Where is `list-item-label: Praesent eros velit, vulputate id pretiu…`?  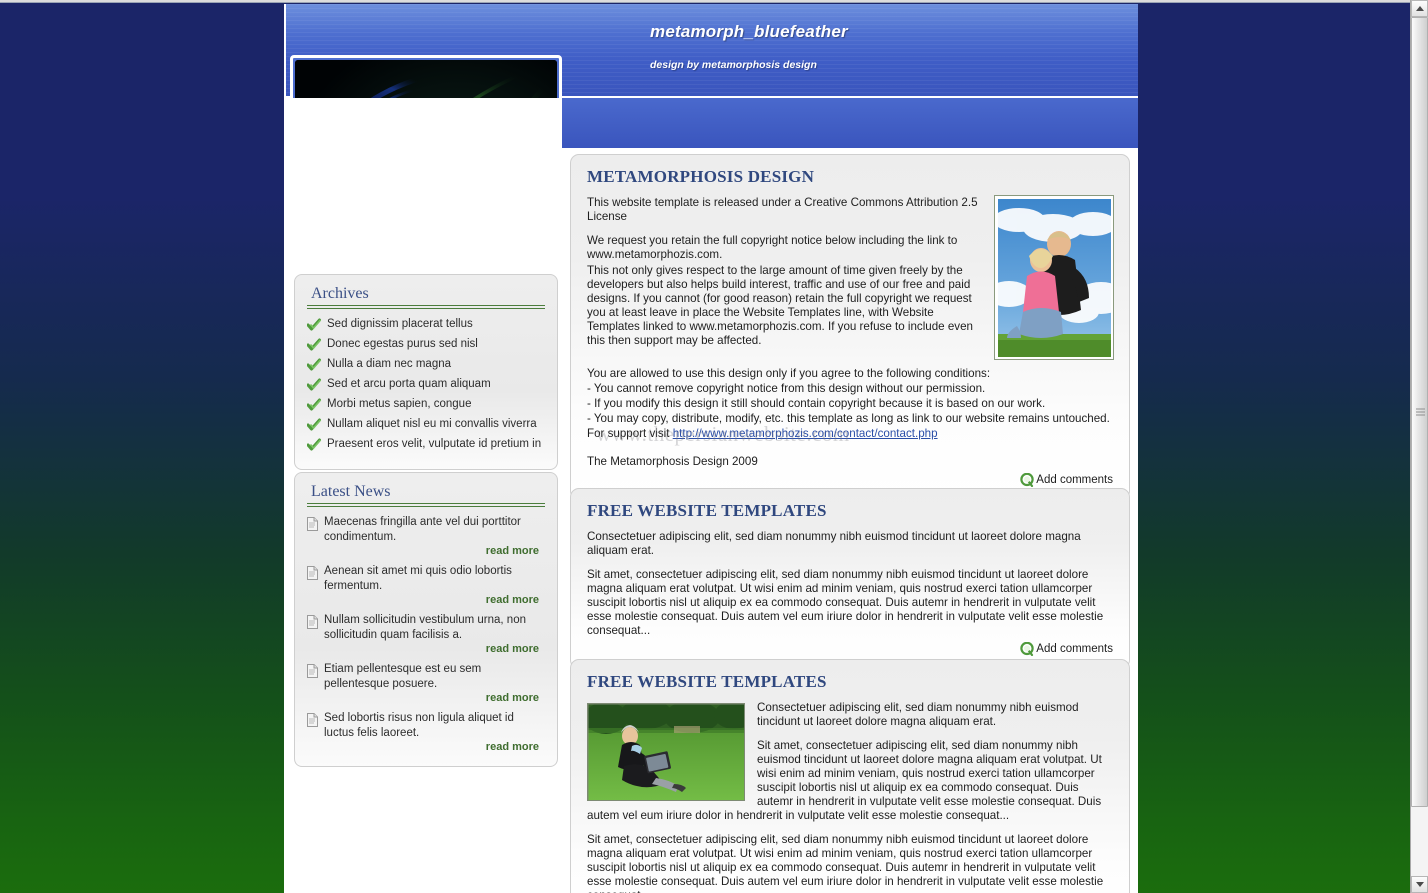 list-item-label: Praesent eros velit, vulputate id pretiu… is located at coordinates (434, 444).